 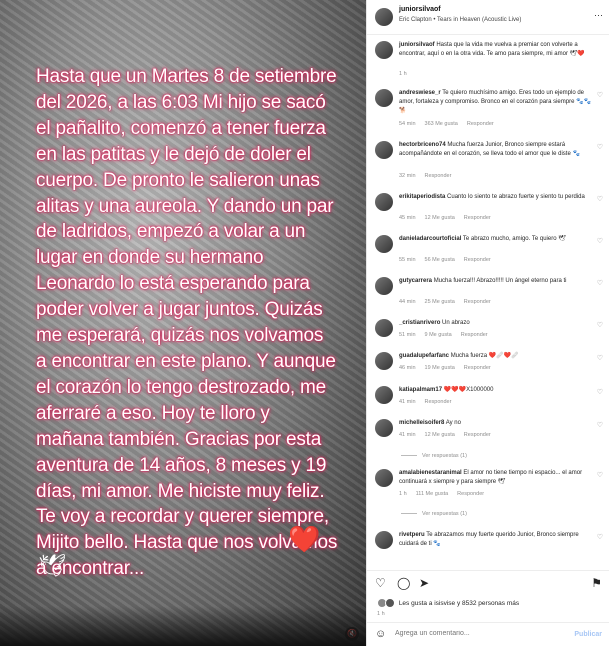 I want to click on comment-text: Mucha fuerza ❤️🩹❤️🩹, so click(x=484, y=356).